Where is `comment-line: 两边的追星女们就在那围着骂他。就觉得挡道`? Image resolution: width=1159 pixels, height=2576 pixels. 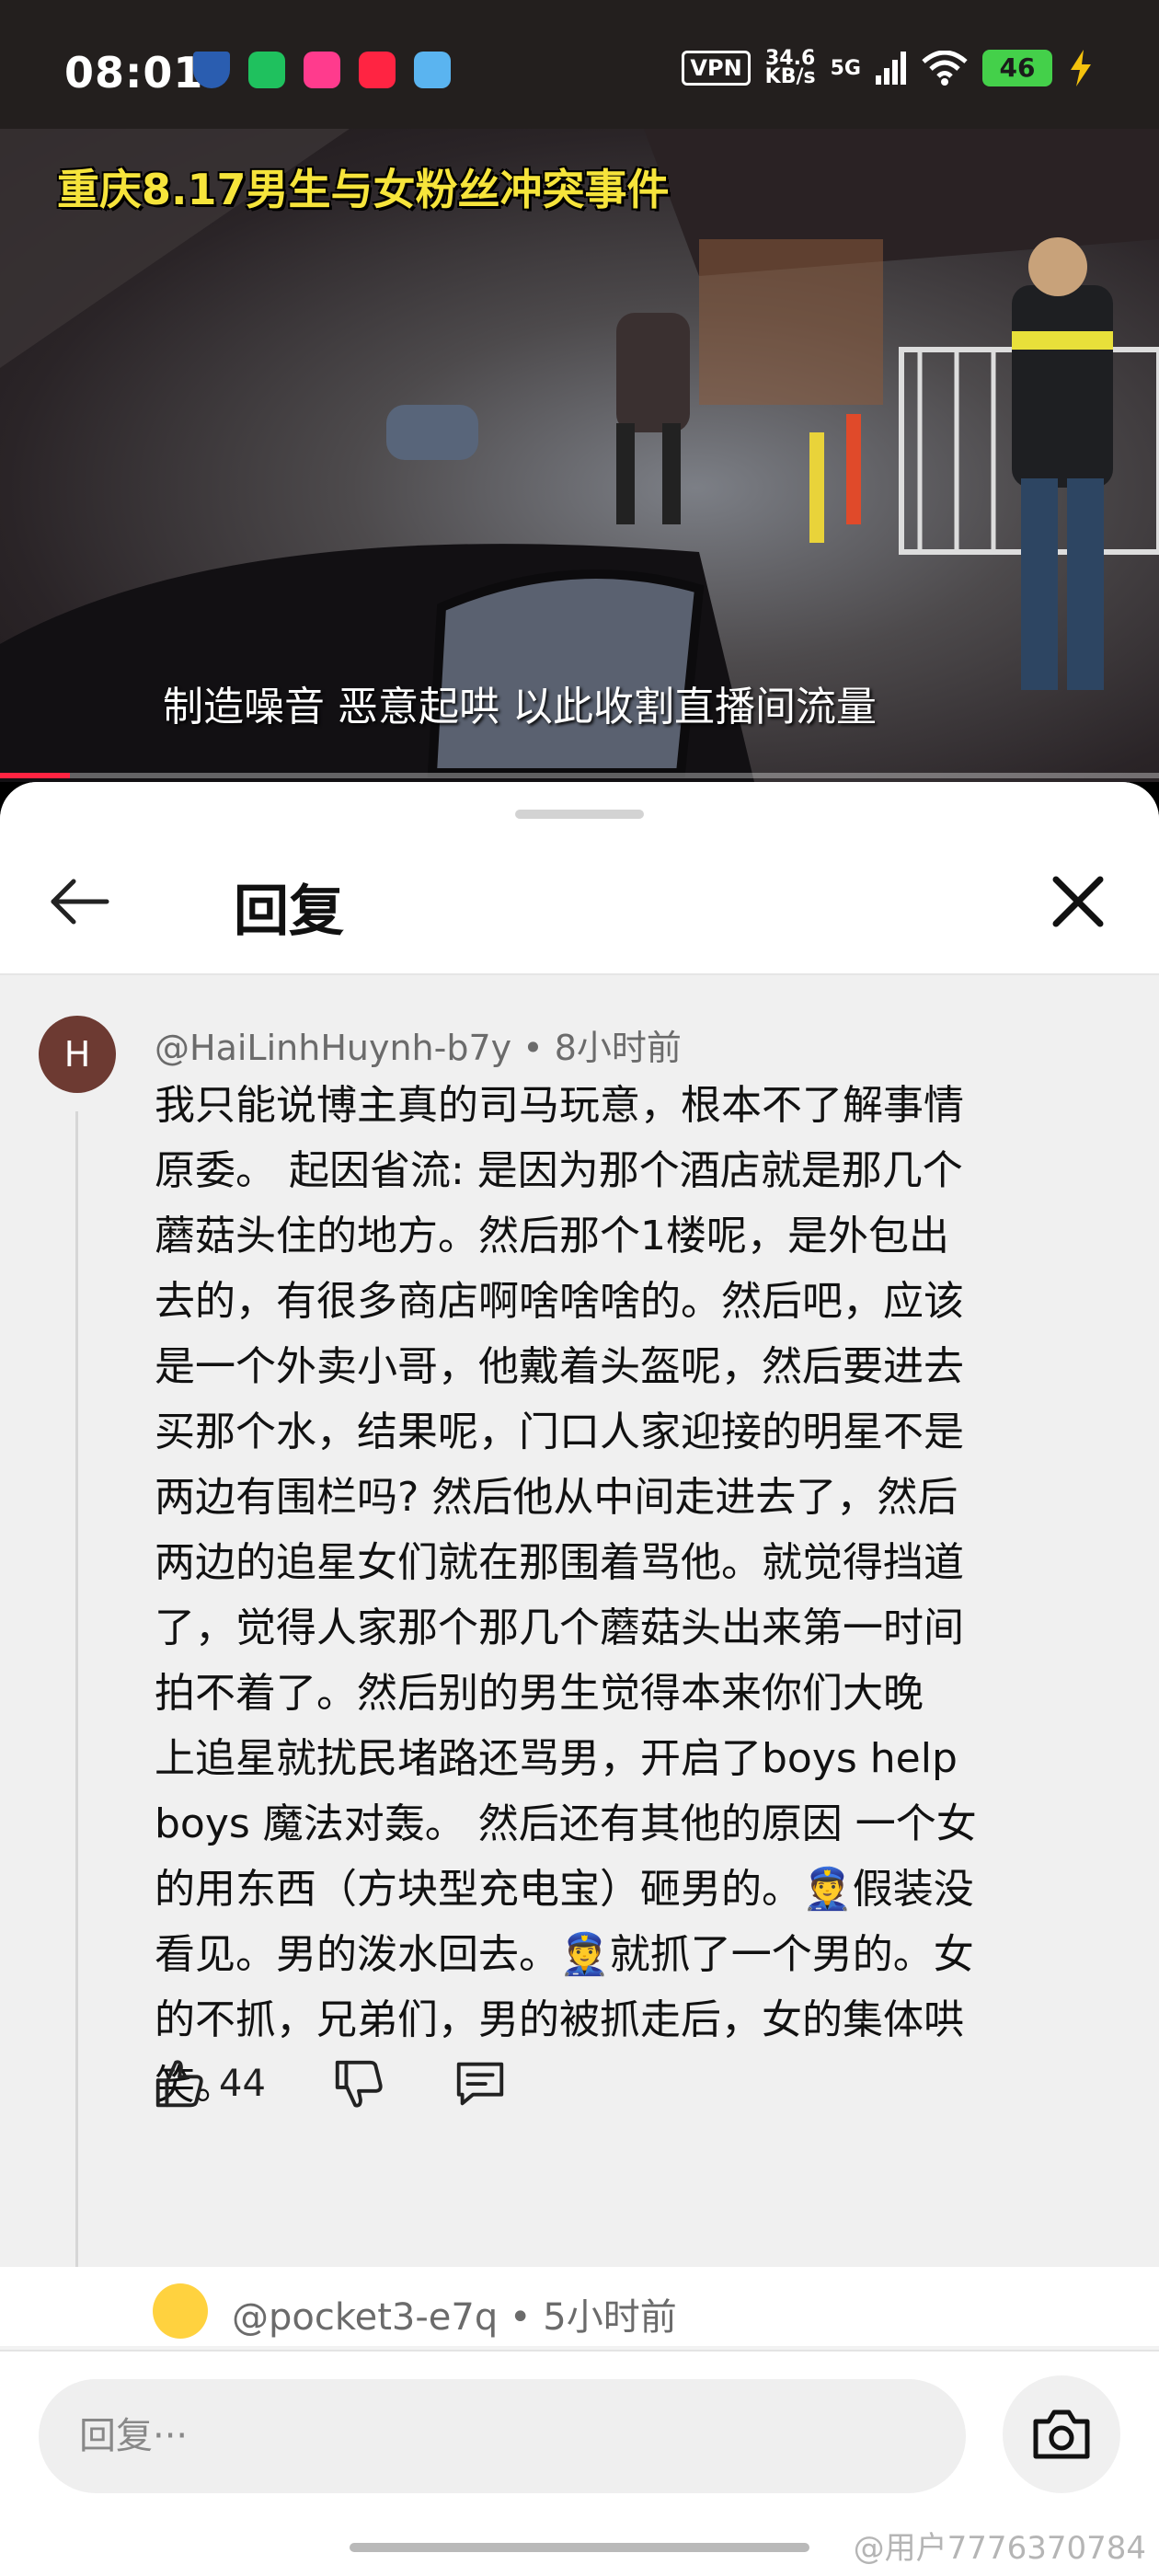
comment-line: 两边的追星女们就在那围着骂他。就觉得挡道 is located at coordinates (559, 1562).